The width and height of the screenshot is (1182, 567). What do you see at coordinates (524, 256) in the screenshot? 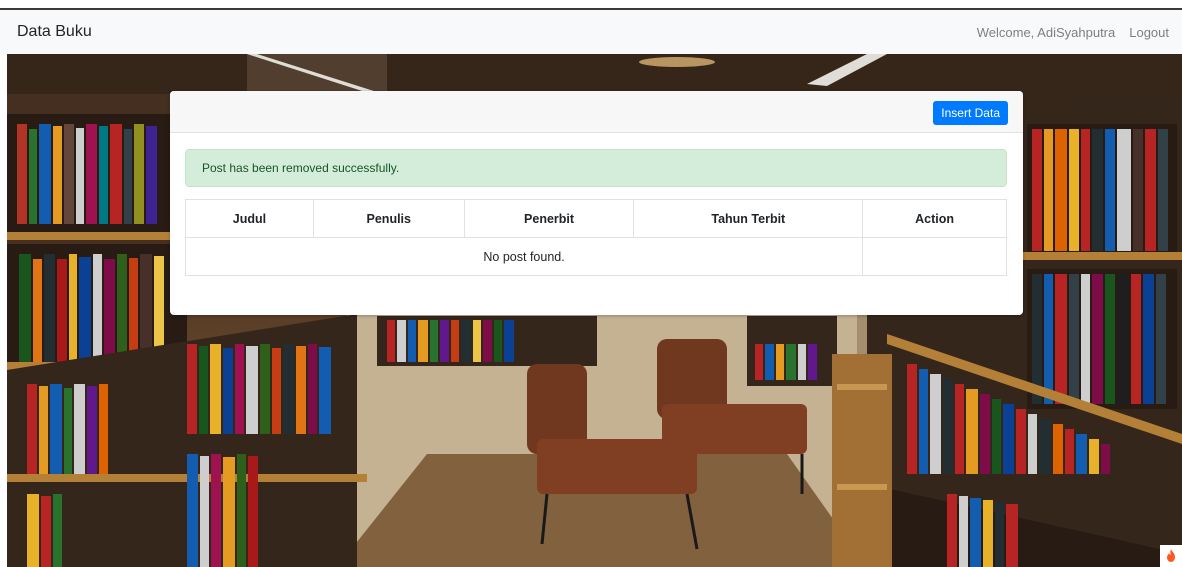
I see `empty-table-message: No post found.` at bounding box center [524, 256].